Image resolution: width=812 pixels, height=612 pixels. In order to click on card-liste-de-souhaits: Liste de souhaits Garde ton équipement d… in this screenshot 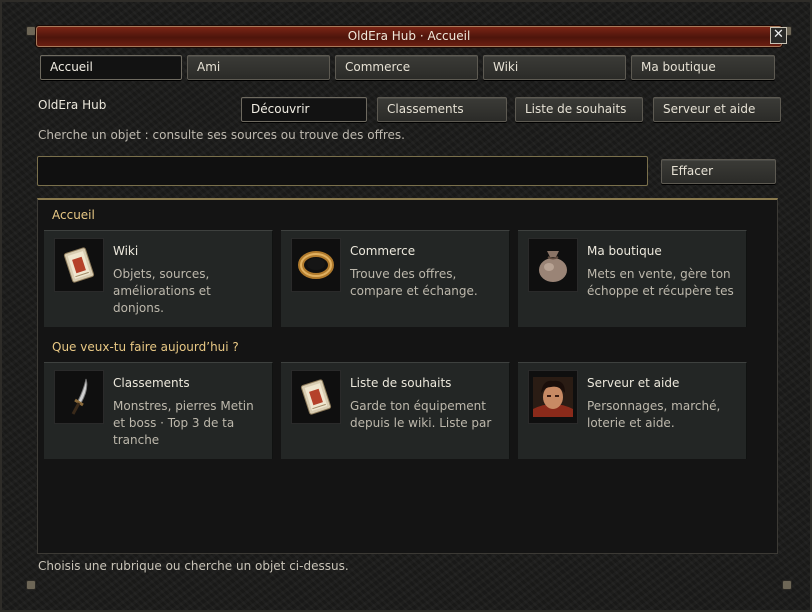, I will do `click(395, 410)`.